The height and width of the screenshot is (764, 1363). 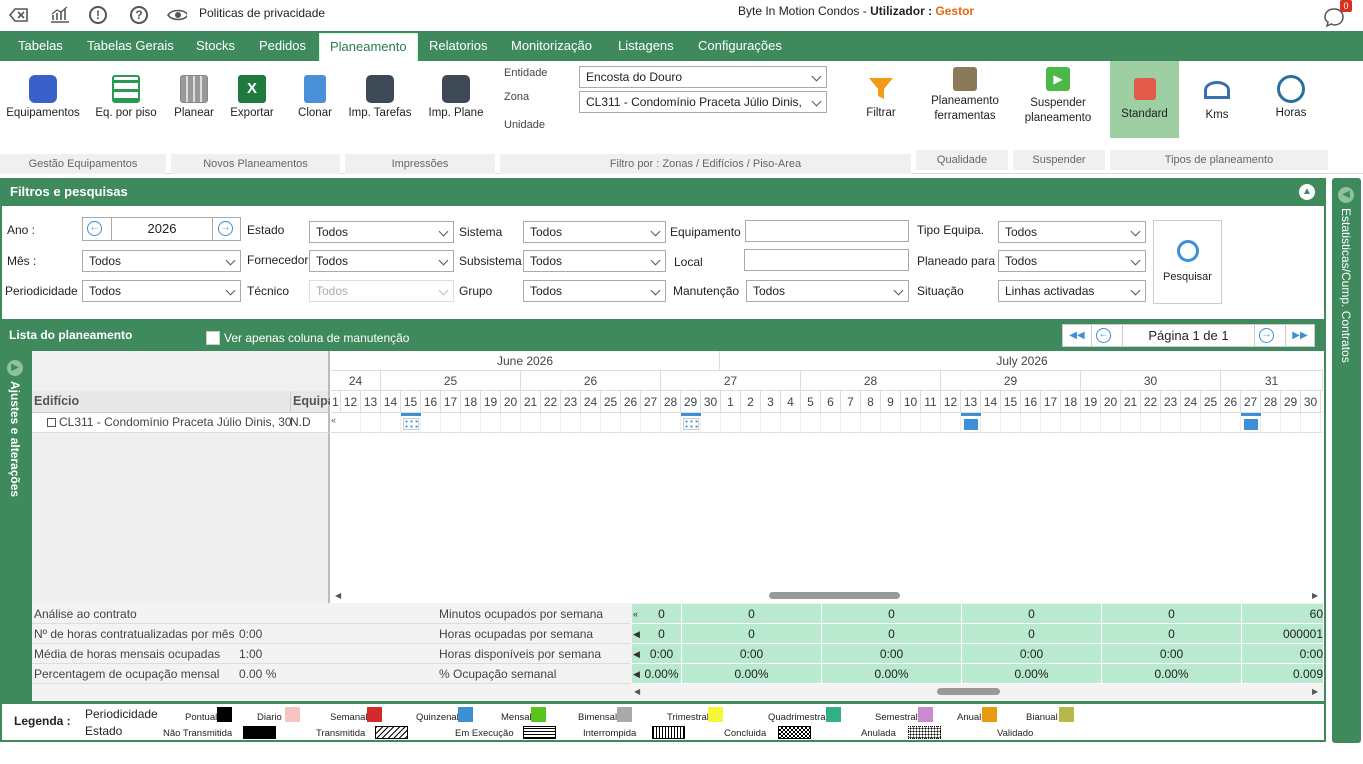 I want to click on estado-select: Todos, so click(x=381, y=232).